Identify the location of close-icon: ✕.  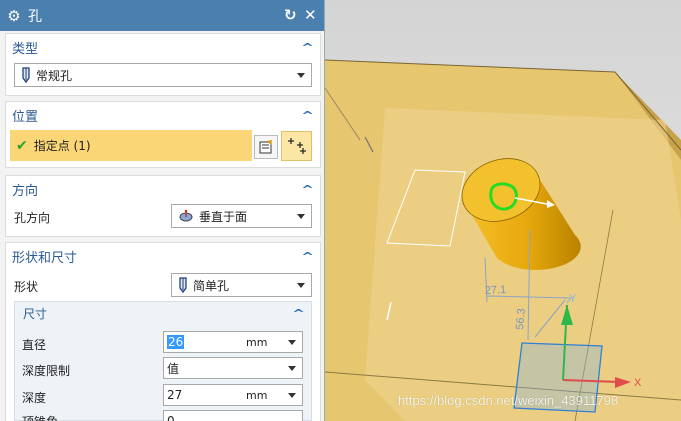
(310, 15).